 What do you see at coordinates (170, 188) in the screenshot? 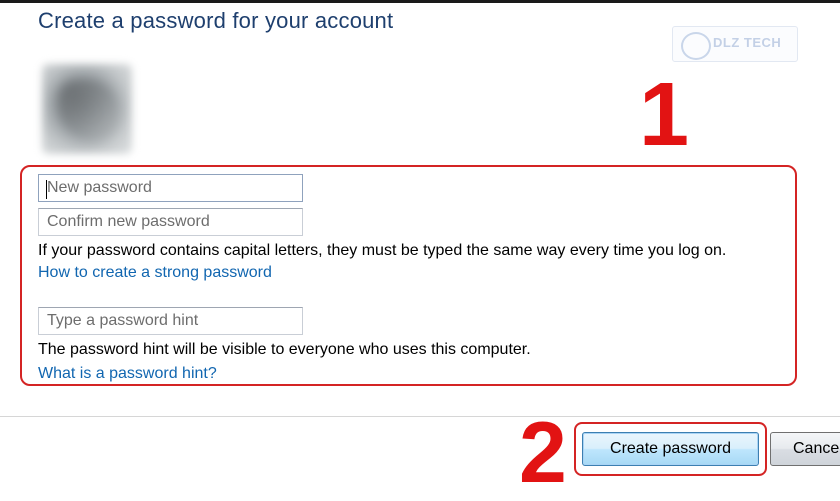
I see `new-password-input` at bounding box center [170, 188].